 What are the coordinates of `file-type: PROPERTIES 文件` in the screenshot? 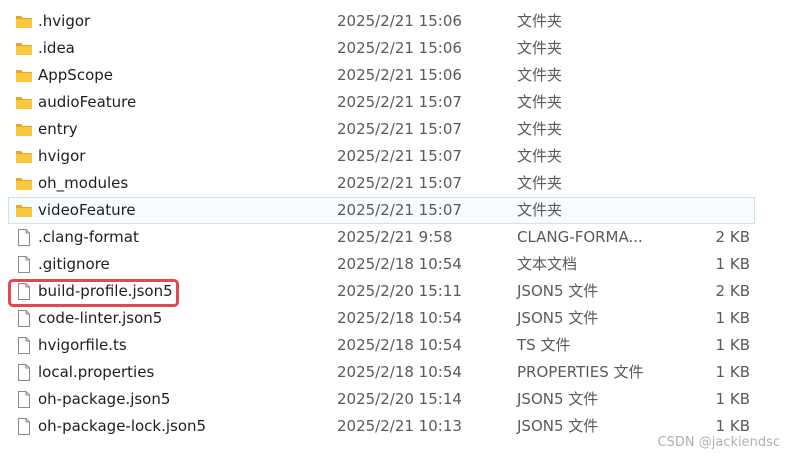 It's located at (580, 372).